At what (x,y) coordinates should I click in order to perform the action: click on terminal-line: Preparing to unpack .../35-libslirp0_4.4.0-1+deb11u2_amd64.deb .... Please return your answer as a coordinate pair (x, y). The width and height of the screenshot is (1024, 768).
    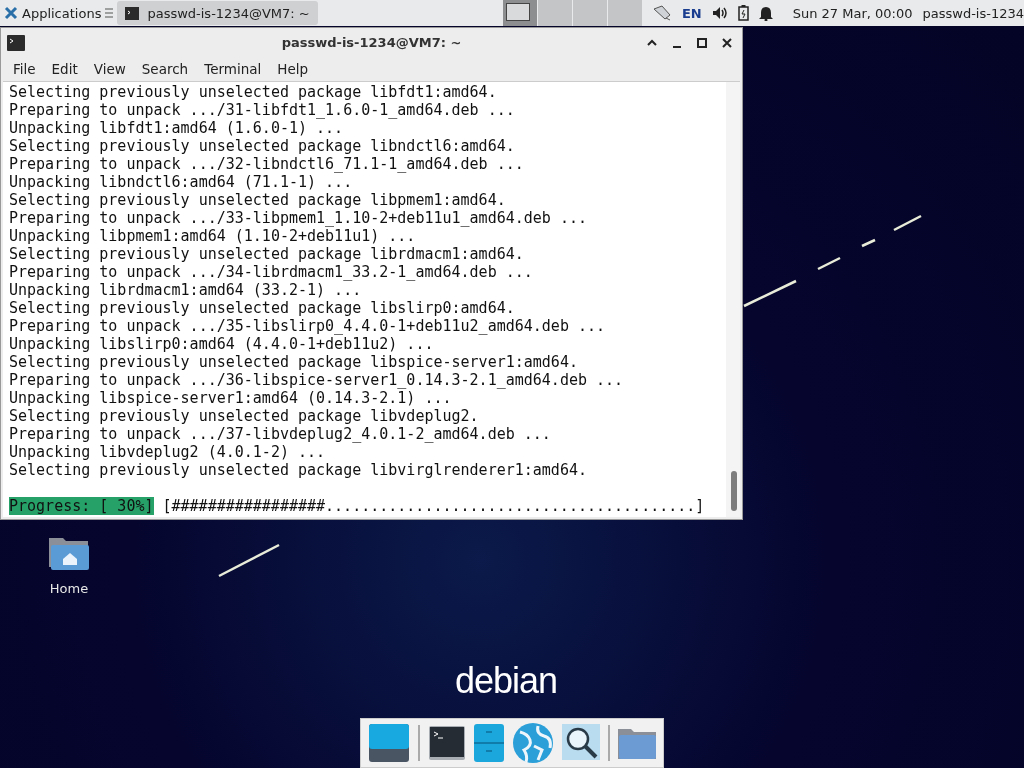
    Looking at the image, I should click on (308, 326).